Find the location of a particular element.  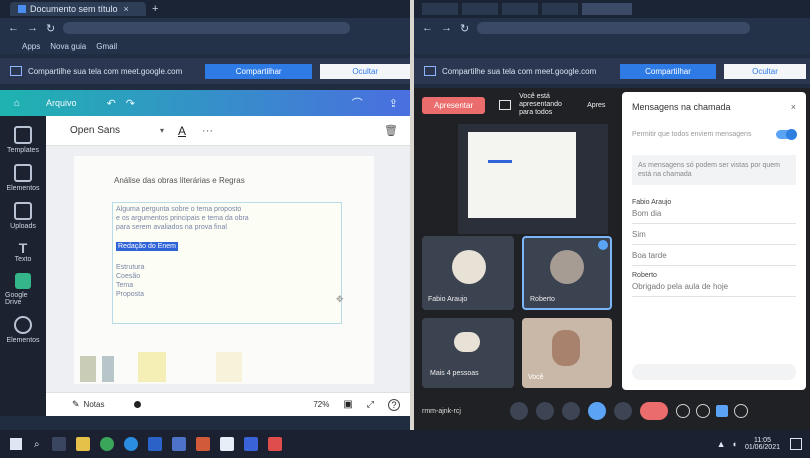

home-icon: ⌂ is located at coordinates (17, 103).